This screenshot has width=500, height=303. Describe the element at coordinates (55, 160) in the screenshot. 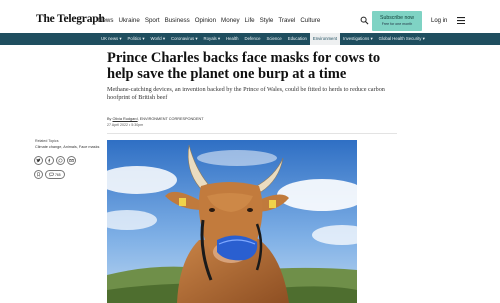

I see `share-buttons` at that location.